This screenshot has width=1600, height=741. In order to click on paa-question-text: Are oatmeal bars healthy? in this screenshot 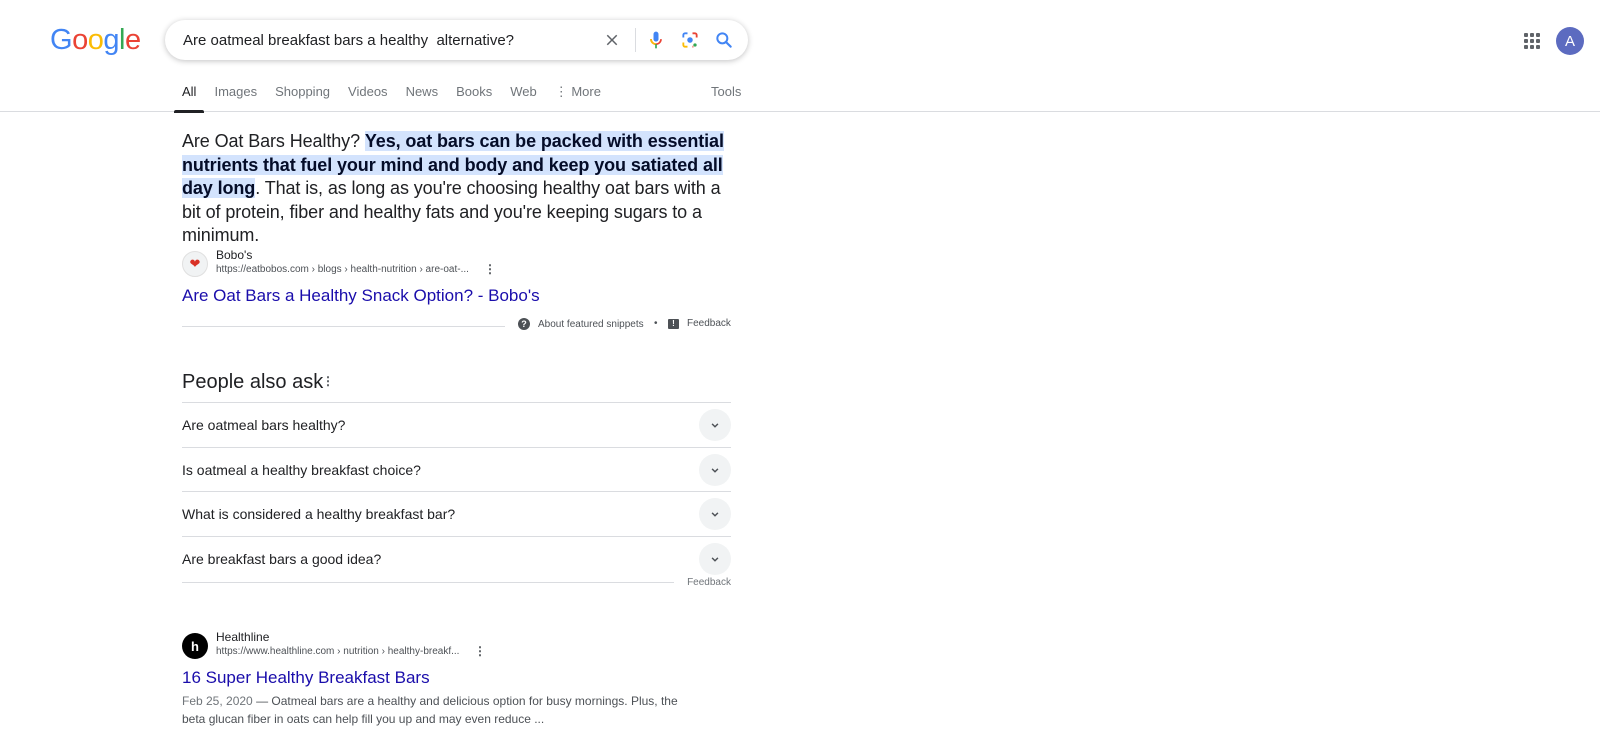, I will do `click(264, 425)`.